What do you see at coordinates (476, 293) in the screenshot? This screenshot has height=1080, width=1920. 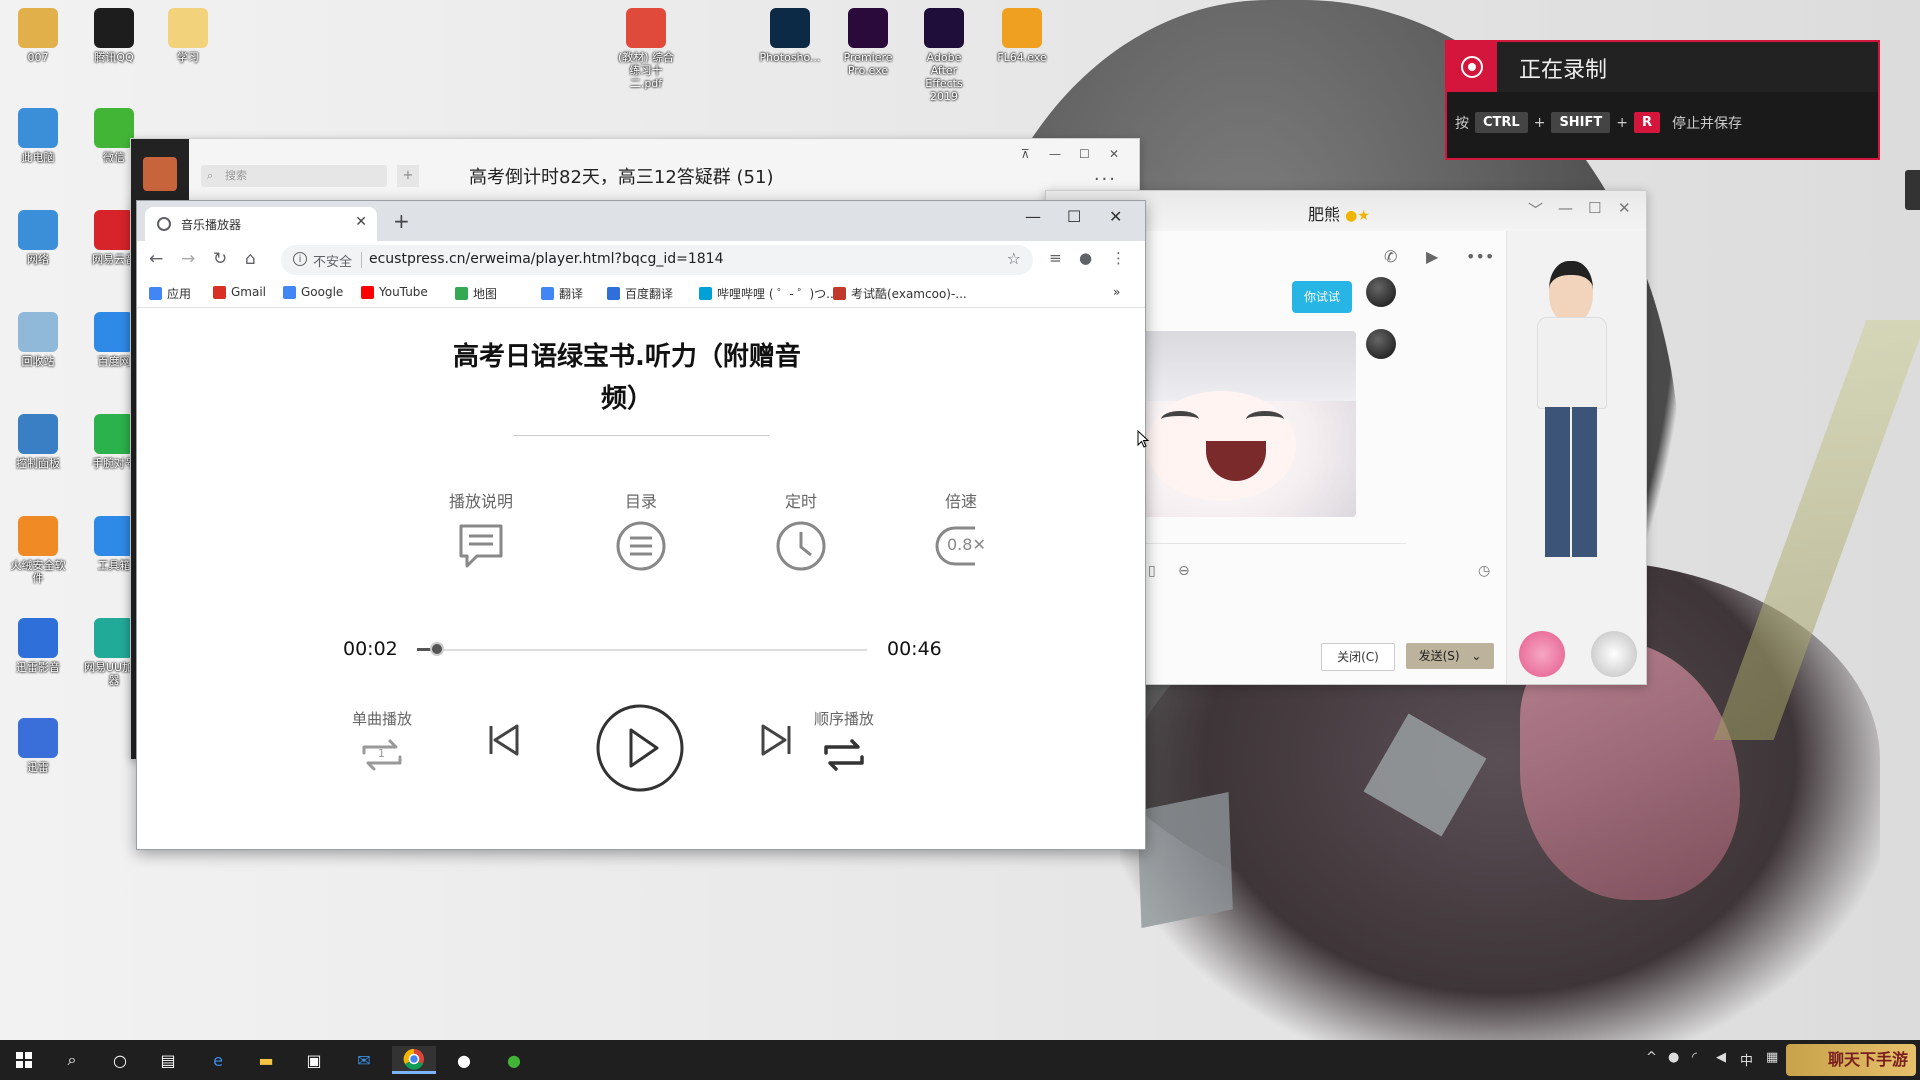 I see `bookmark-item: 地图` at bounding box center [476, 293].